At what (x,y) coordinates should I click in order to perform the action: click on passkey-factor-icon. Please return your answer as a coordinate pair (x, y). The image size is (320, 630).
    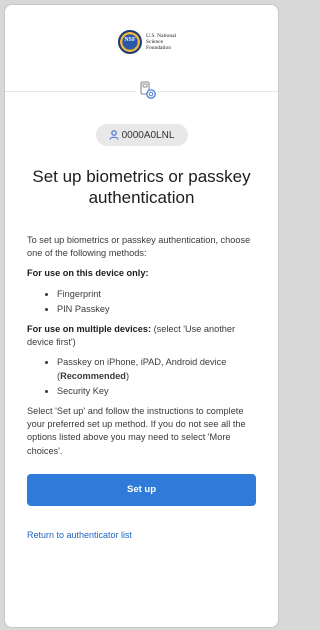
    Looking at the image, I should click on (147, 90).